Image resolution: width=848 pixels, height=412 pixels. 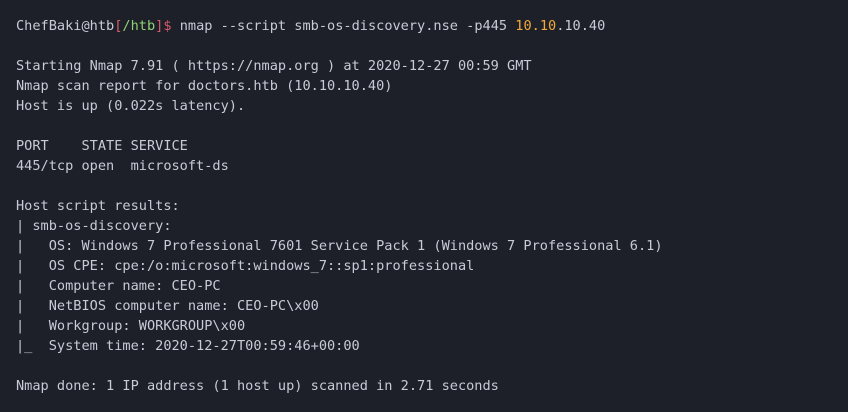 I want to click on output-port-row: 445/tcp open microsoft-ds, so click(x=122, y=166).